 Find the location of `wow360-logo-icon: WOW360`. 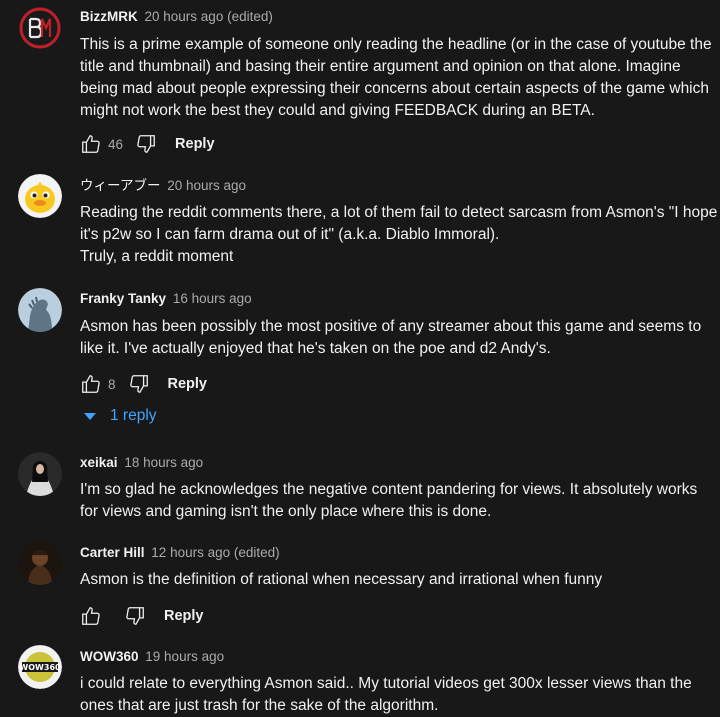

wow360-logo-icon: WOW360 is located at coordinates (40, 667).